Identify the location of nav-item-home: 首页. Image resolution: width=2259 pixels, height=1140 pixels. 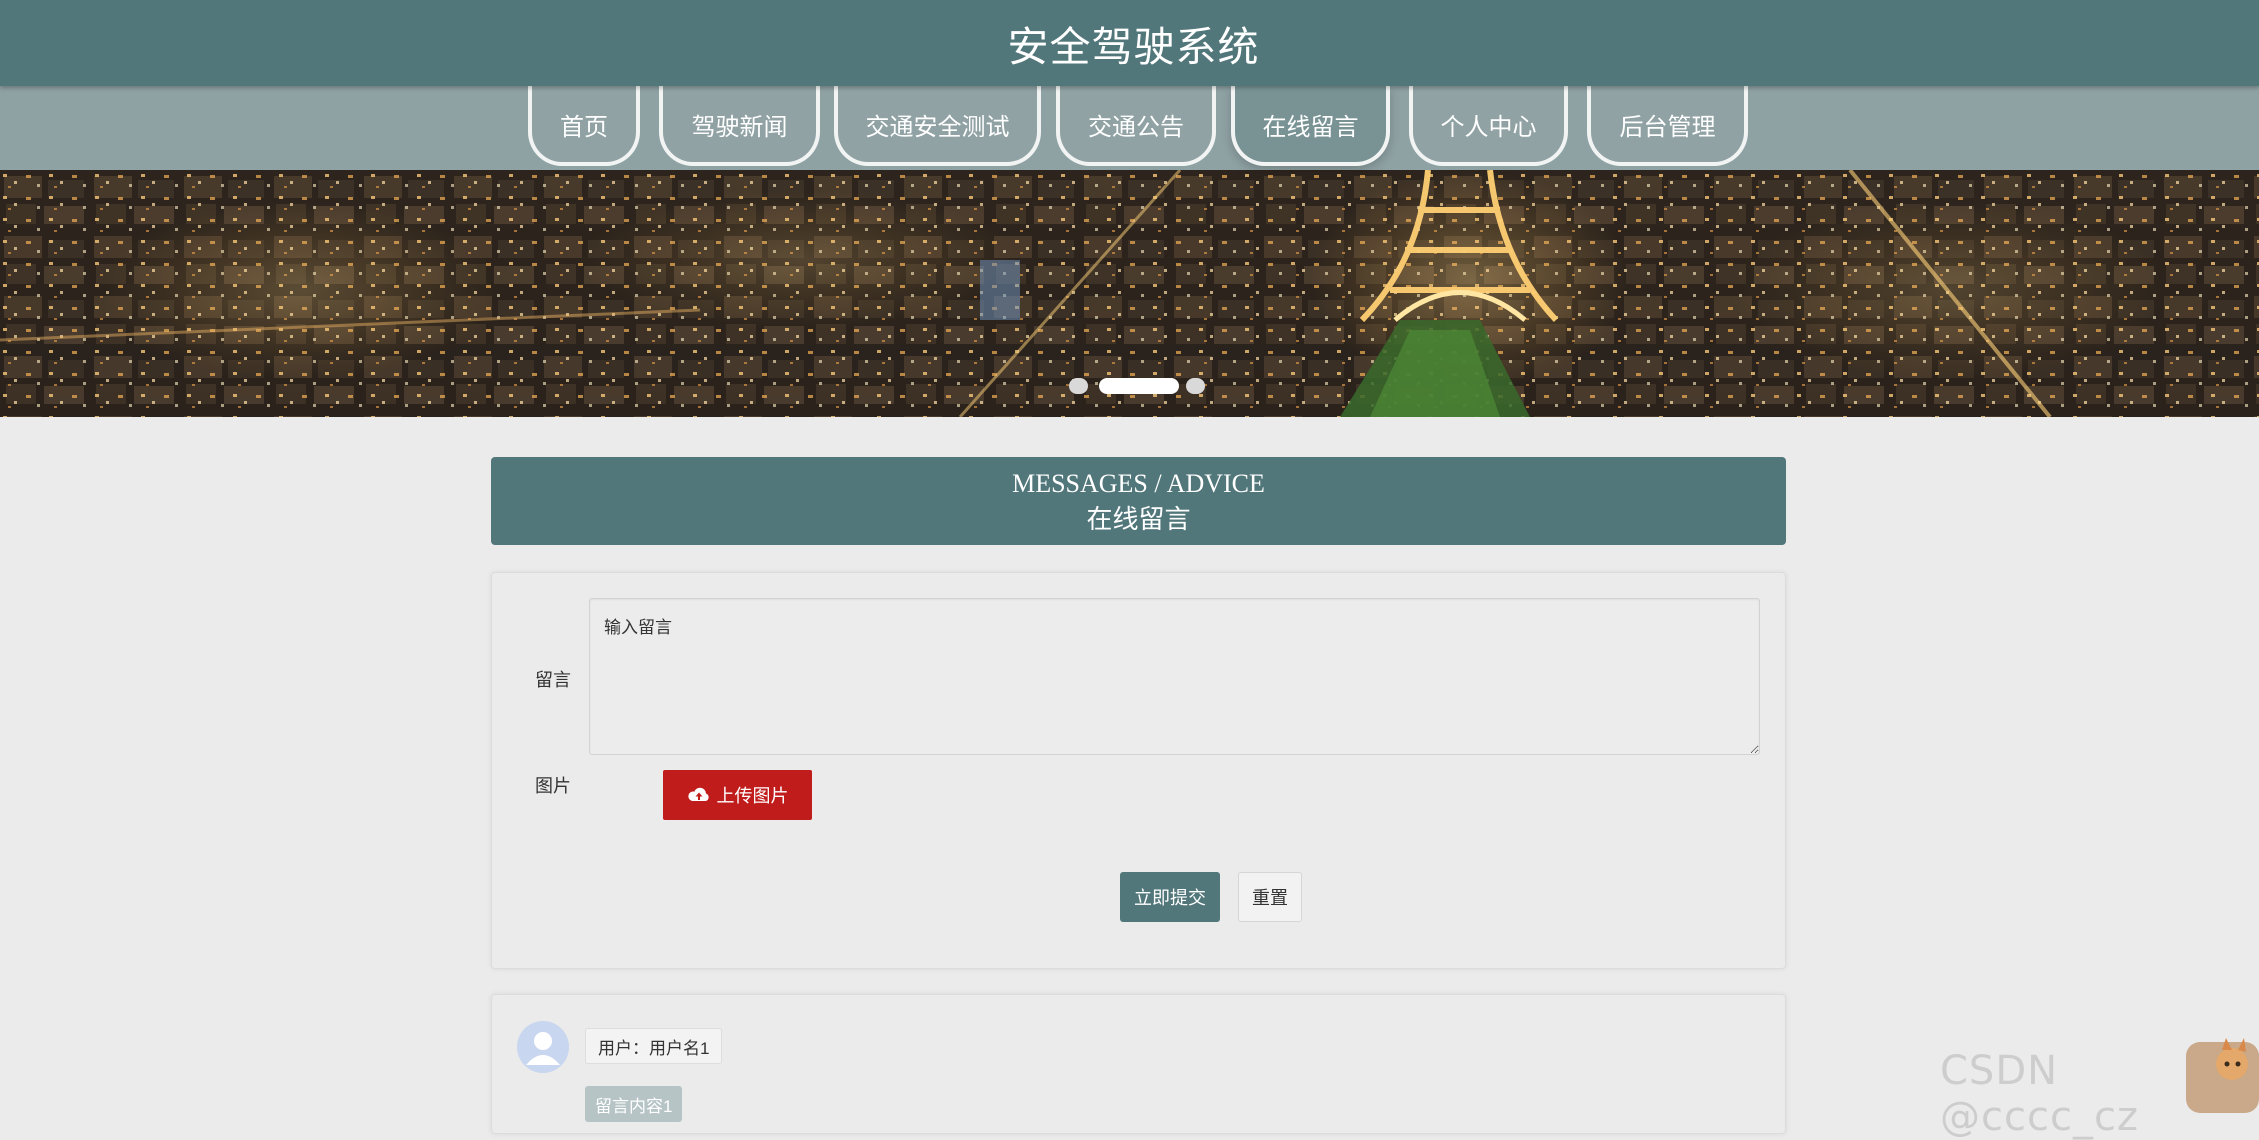
(584, 126).